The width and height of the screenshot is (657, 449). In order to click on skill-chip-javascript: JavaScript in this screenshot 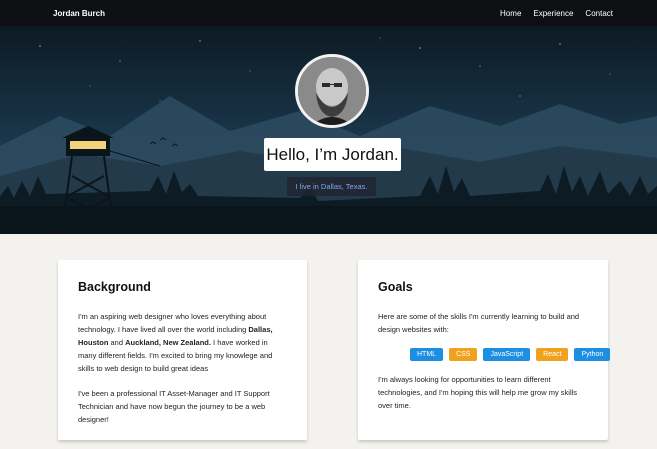, I will do `click(507, 354)`.